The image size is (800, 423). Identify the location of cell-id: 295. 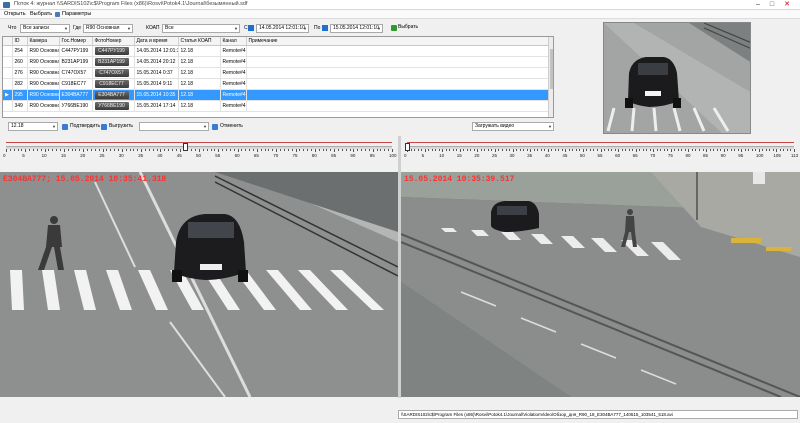
(20, 95).